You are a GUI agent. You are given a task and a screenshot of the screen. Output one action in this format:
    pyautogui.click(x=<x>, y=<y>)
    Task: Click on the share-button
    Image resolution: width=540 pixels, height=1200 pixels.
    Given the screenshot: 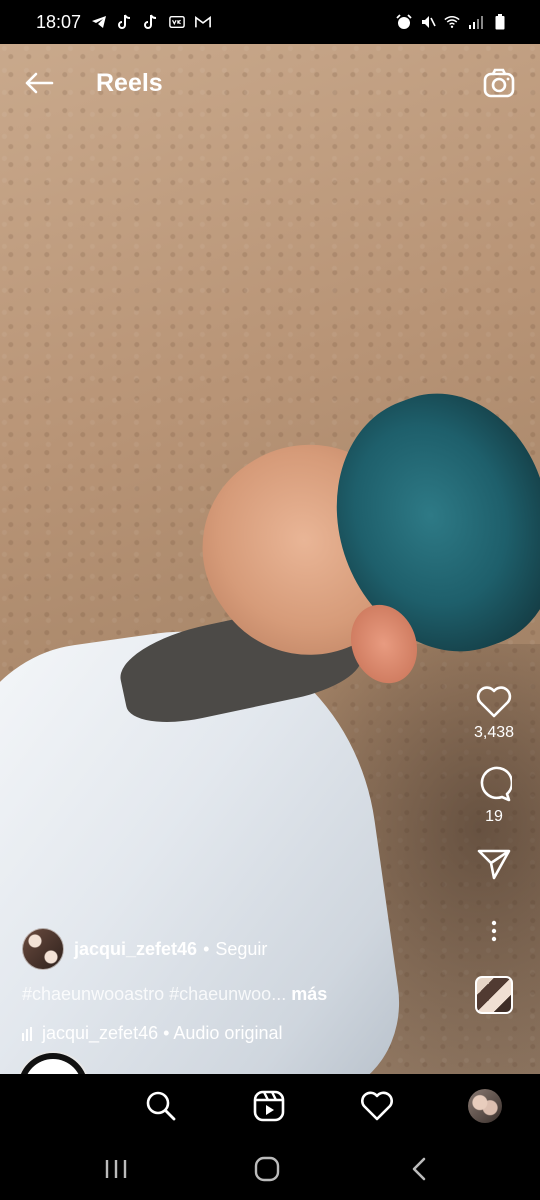 What is the action you would take?
    pyautogui.click(x=494, y=864)
    